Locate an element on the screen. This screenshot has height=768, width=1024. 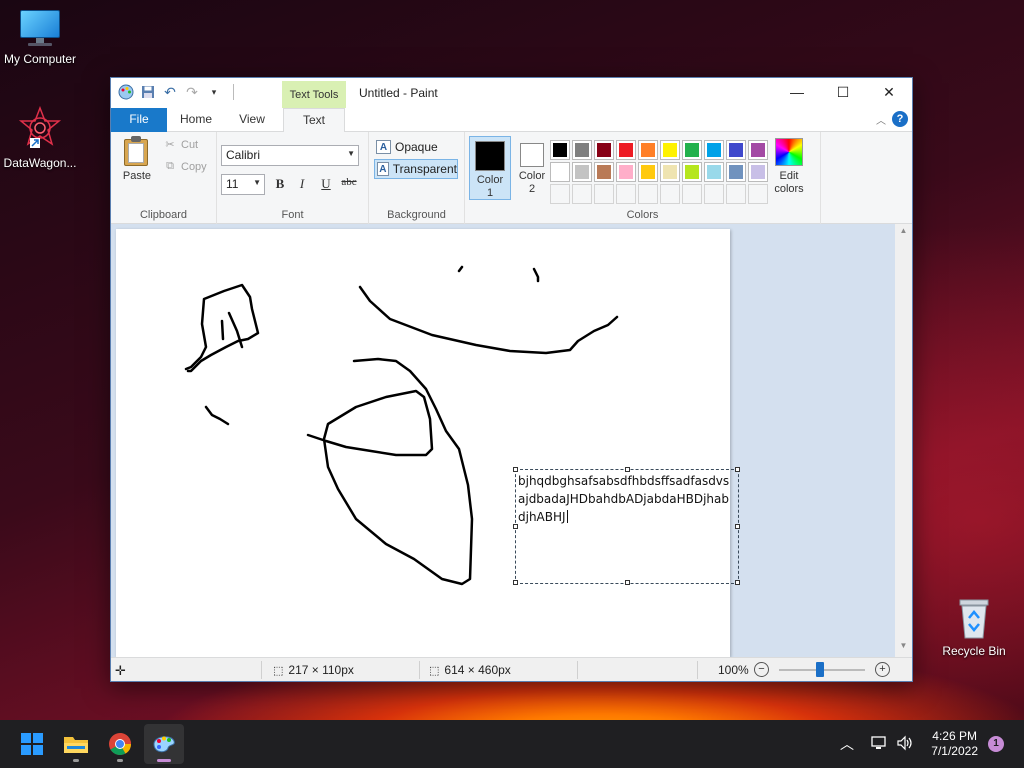
zoom-out-button: − is located at coordinates (761, 669).